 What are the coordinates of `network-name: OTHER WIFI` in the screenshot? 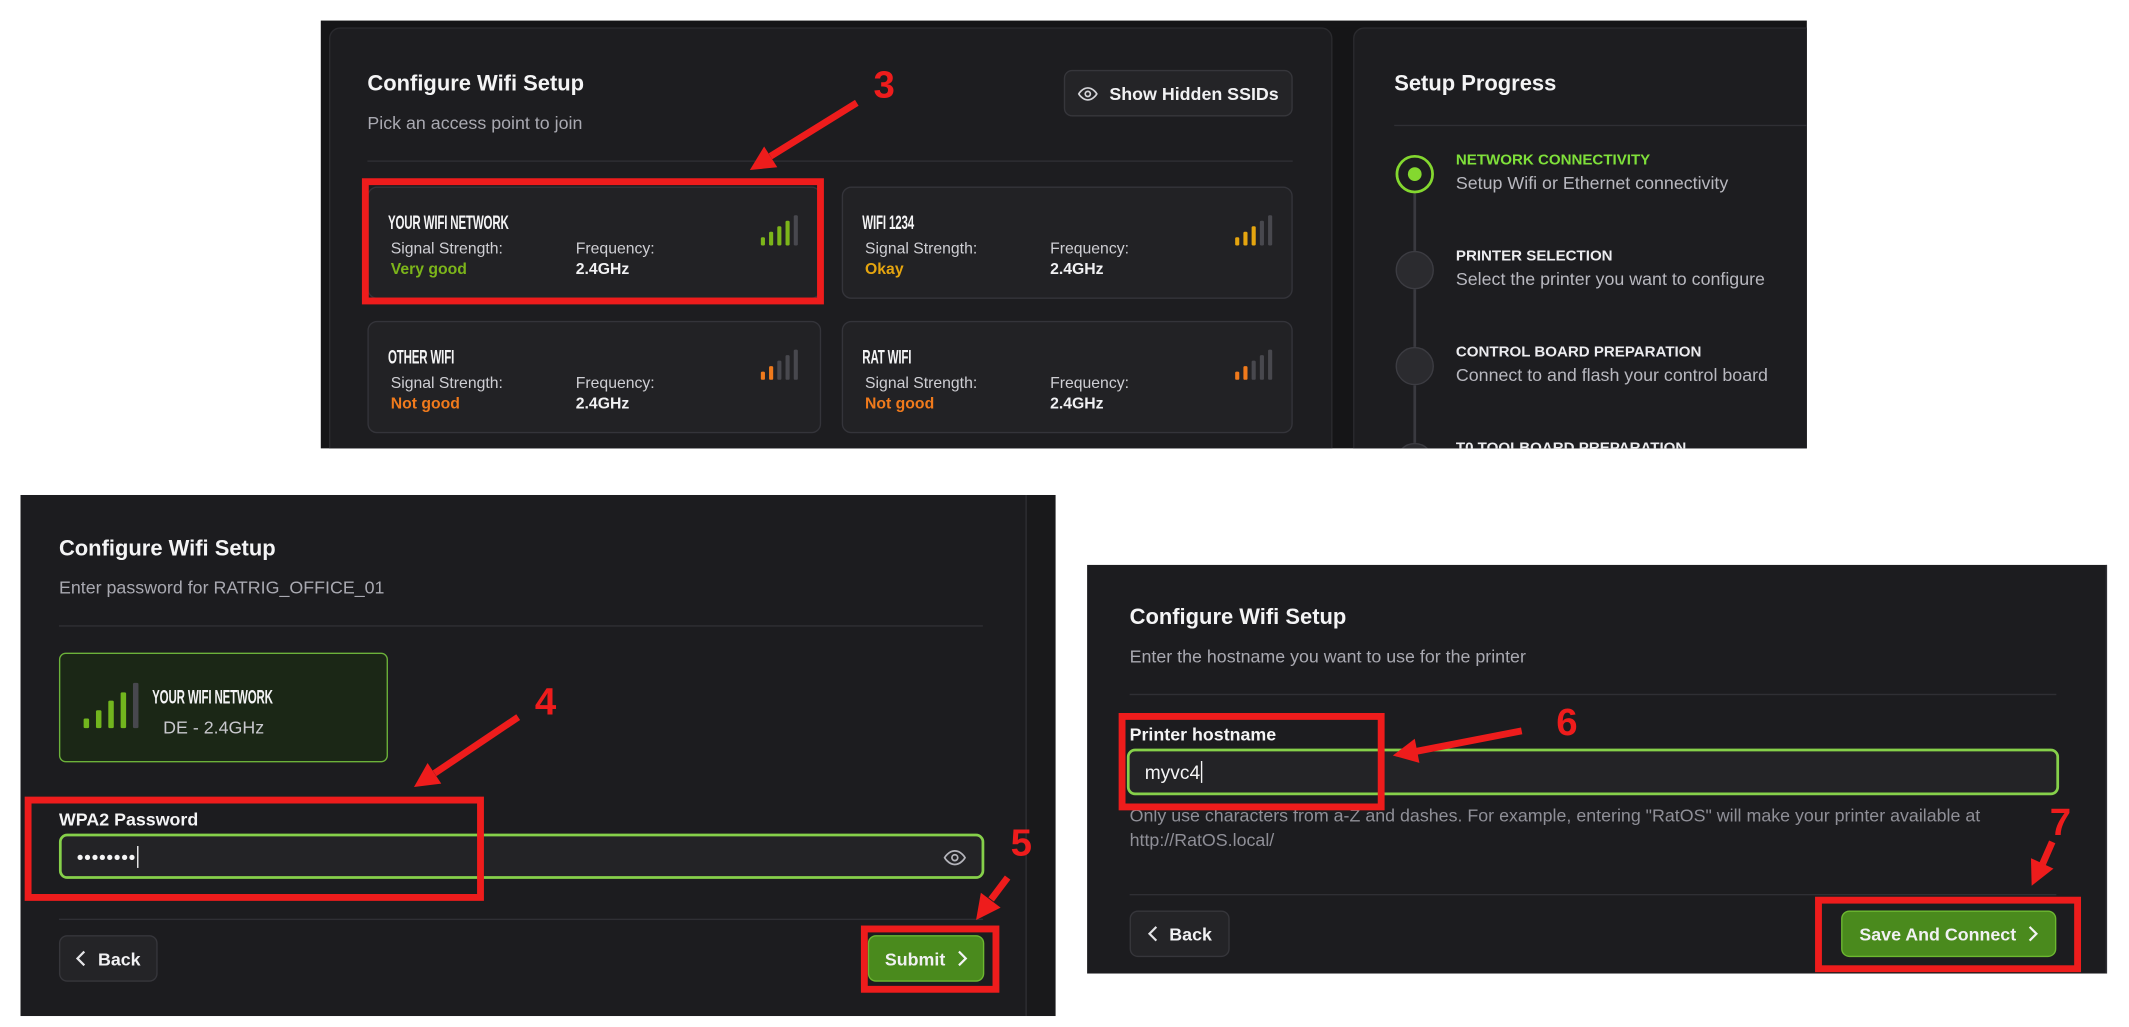 It's located at (421, 356).